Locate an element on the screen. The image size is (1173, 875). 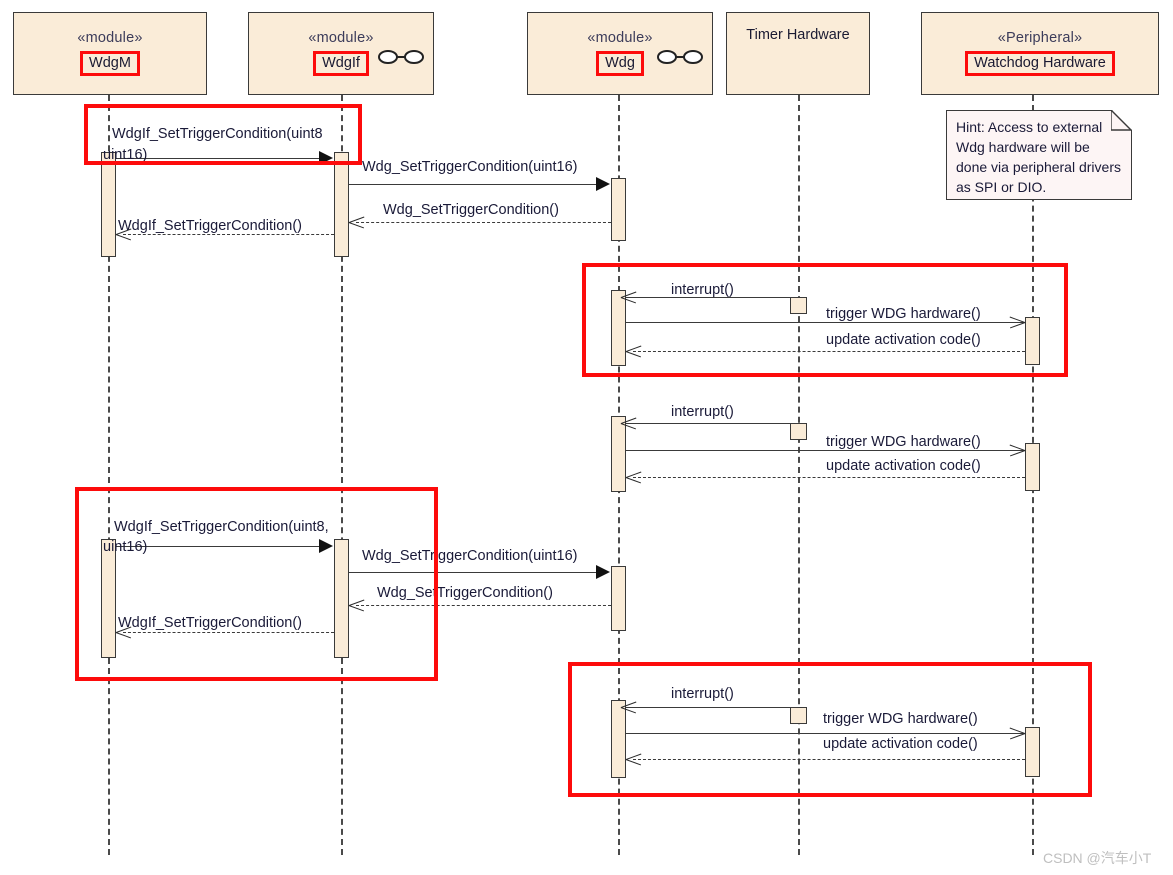
arrowhead-m9 is located at coordinates (1017, 450).